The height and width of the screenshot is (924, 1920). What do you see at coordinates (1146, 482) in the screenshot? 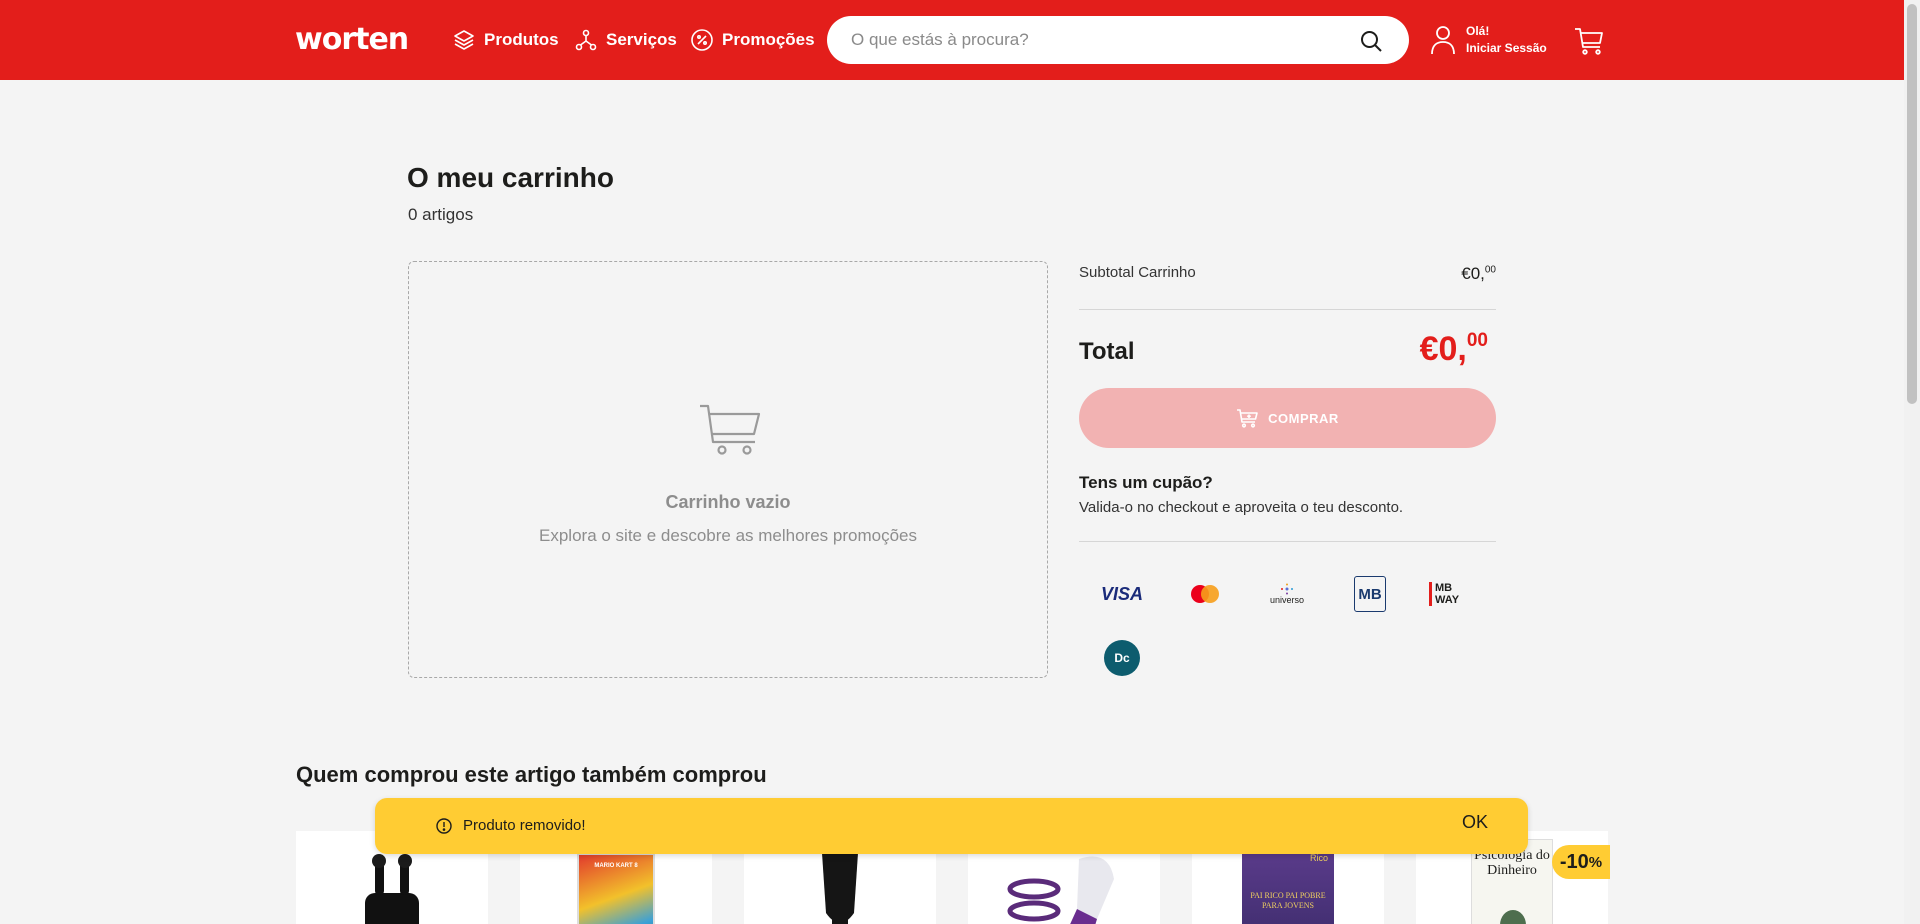
I see `coupon-title: Tens um cupão?` at bounding box center [1146, 482].